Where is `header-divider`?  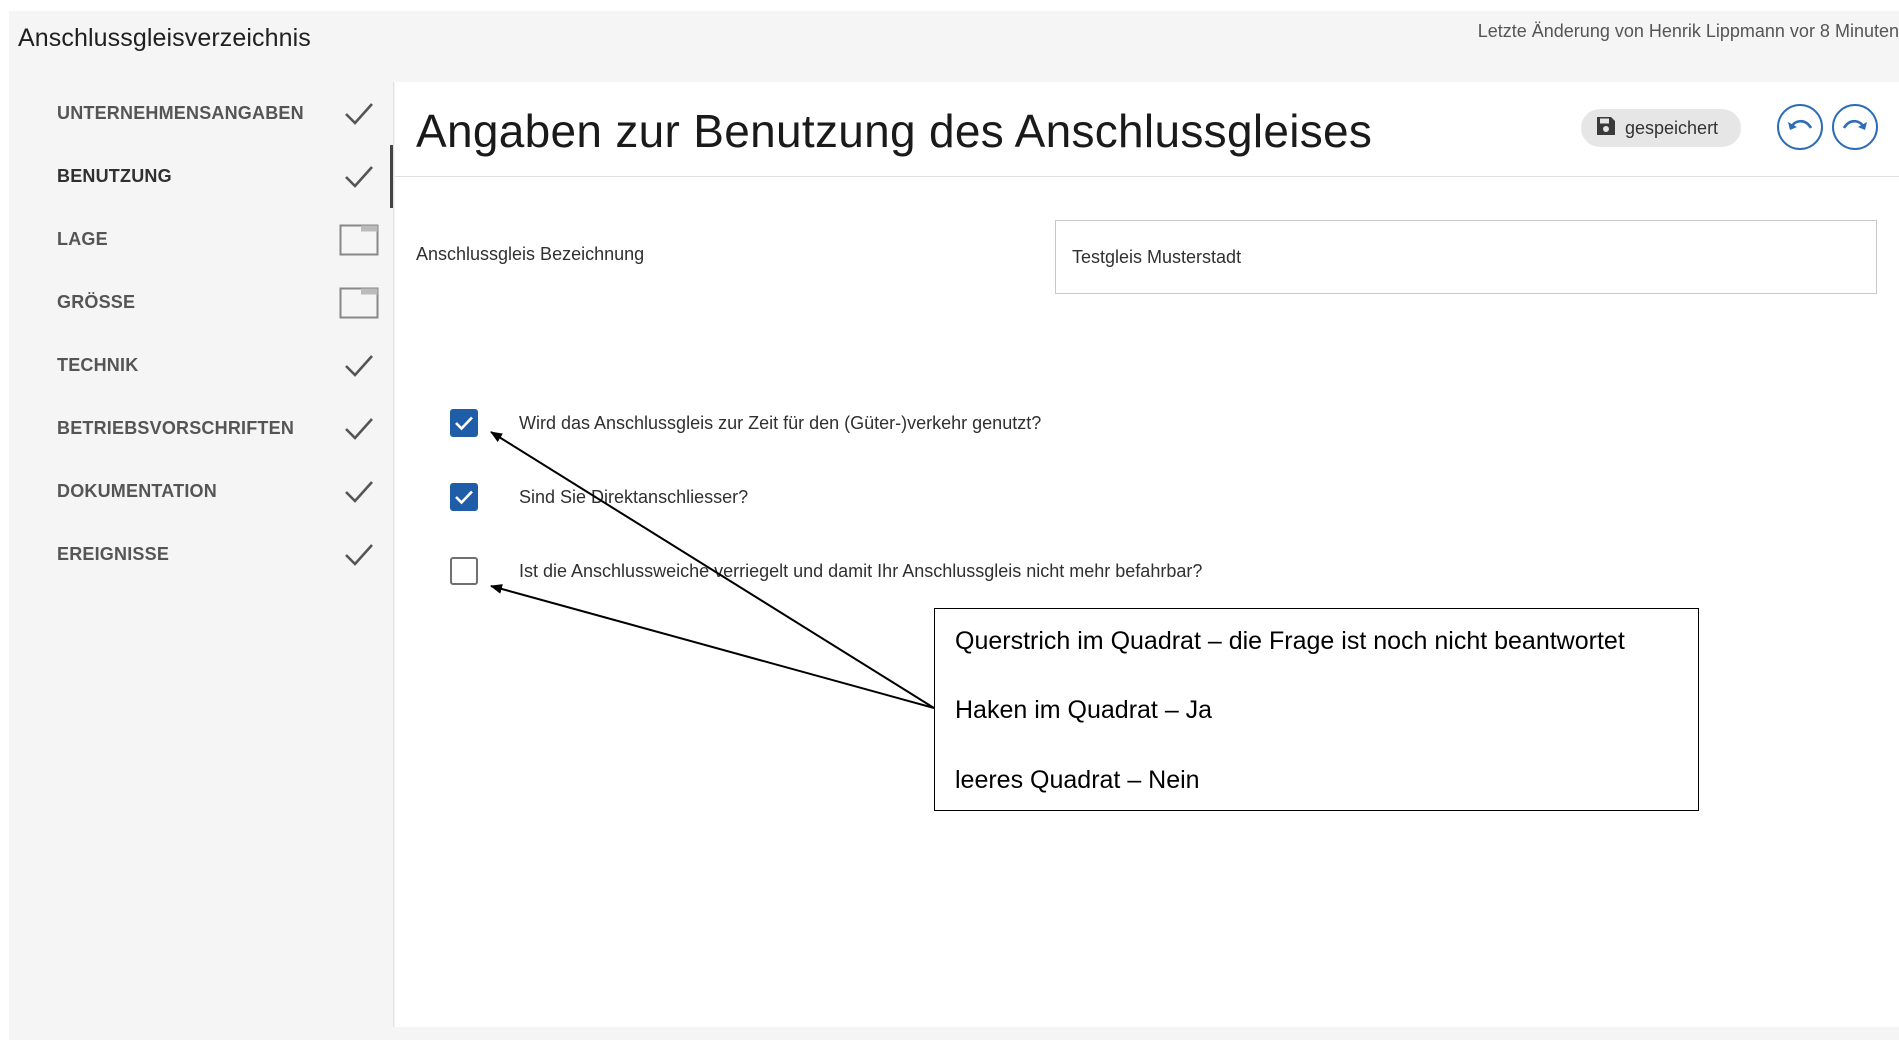
header-divider is located at coordinates (1147, 176).